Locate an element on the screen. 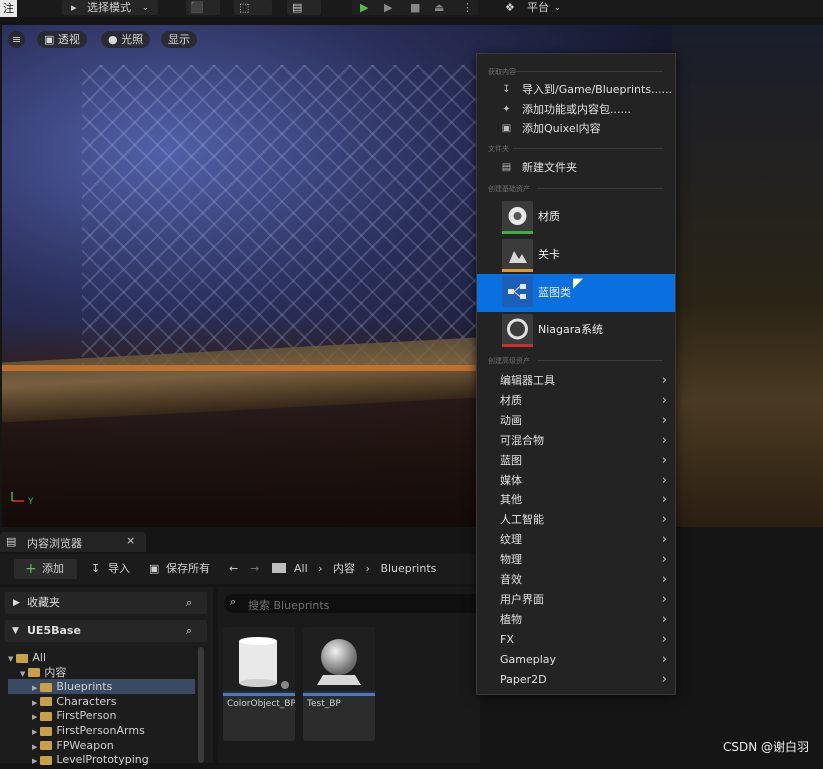 The image size is (823, 769). breadcrumb-item: Blueprints is located at coordinates (408, 568).